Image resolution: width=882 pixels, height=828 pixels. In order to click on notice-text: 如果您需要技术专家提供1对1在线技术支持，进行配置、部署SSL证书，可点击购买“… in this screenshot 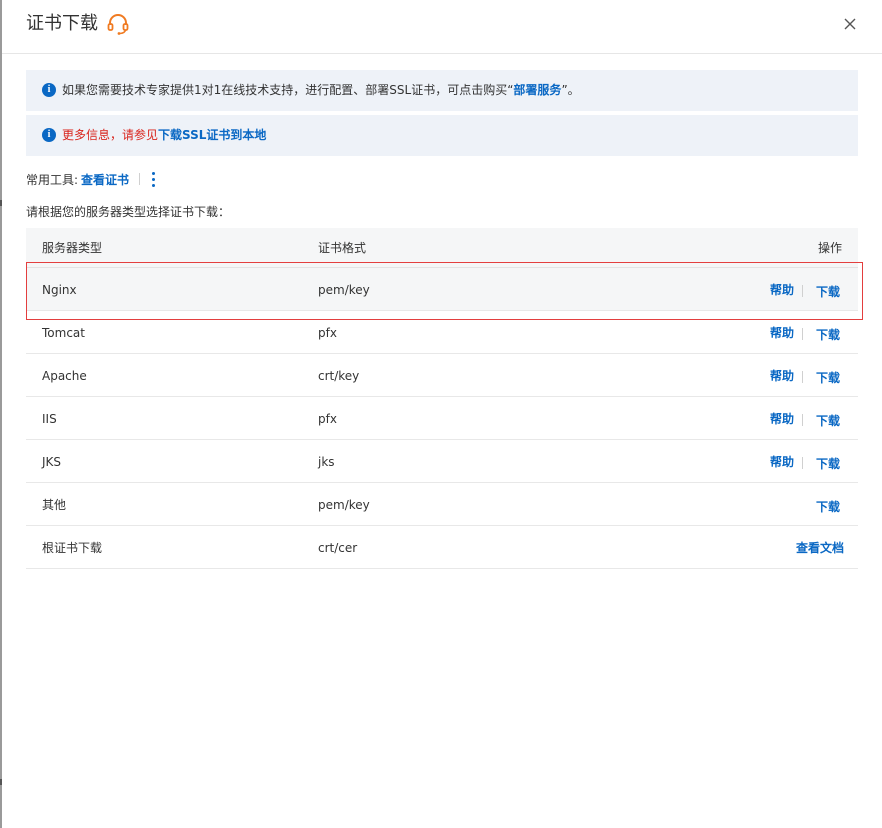, I will do `click(321, 90)`.